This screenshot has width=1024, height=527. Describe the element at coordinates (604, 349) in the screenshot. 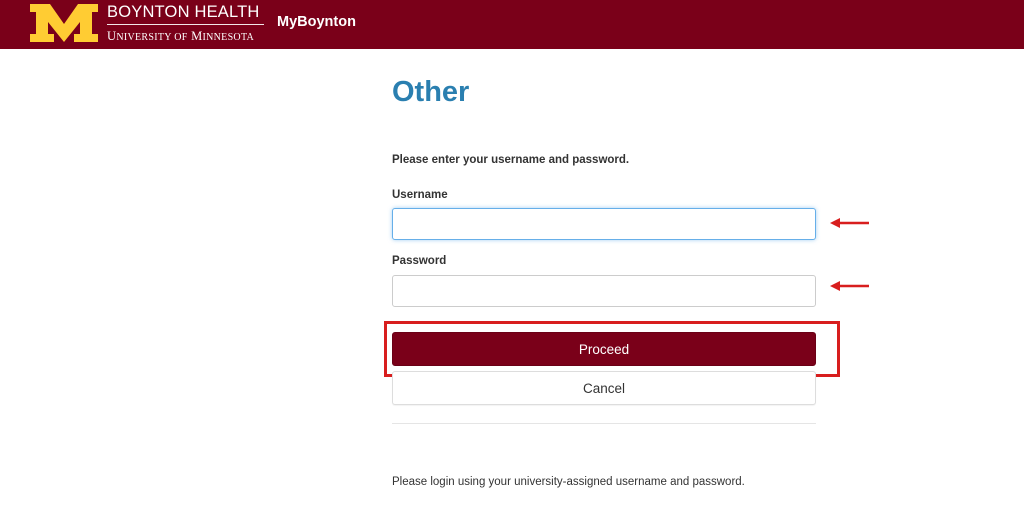

I see `proceed-button: Proceed` at that location.